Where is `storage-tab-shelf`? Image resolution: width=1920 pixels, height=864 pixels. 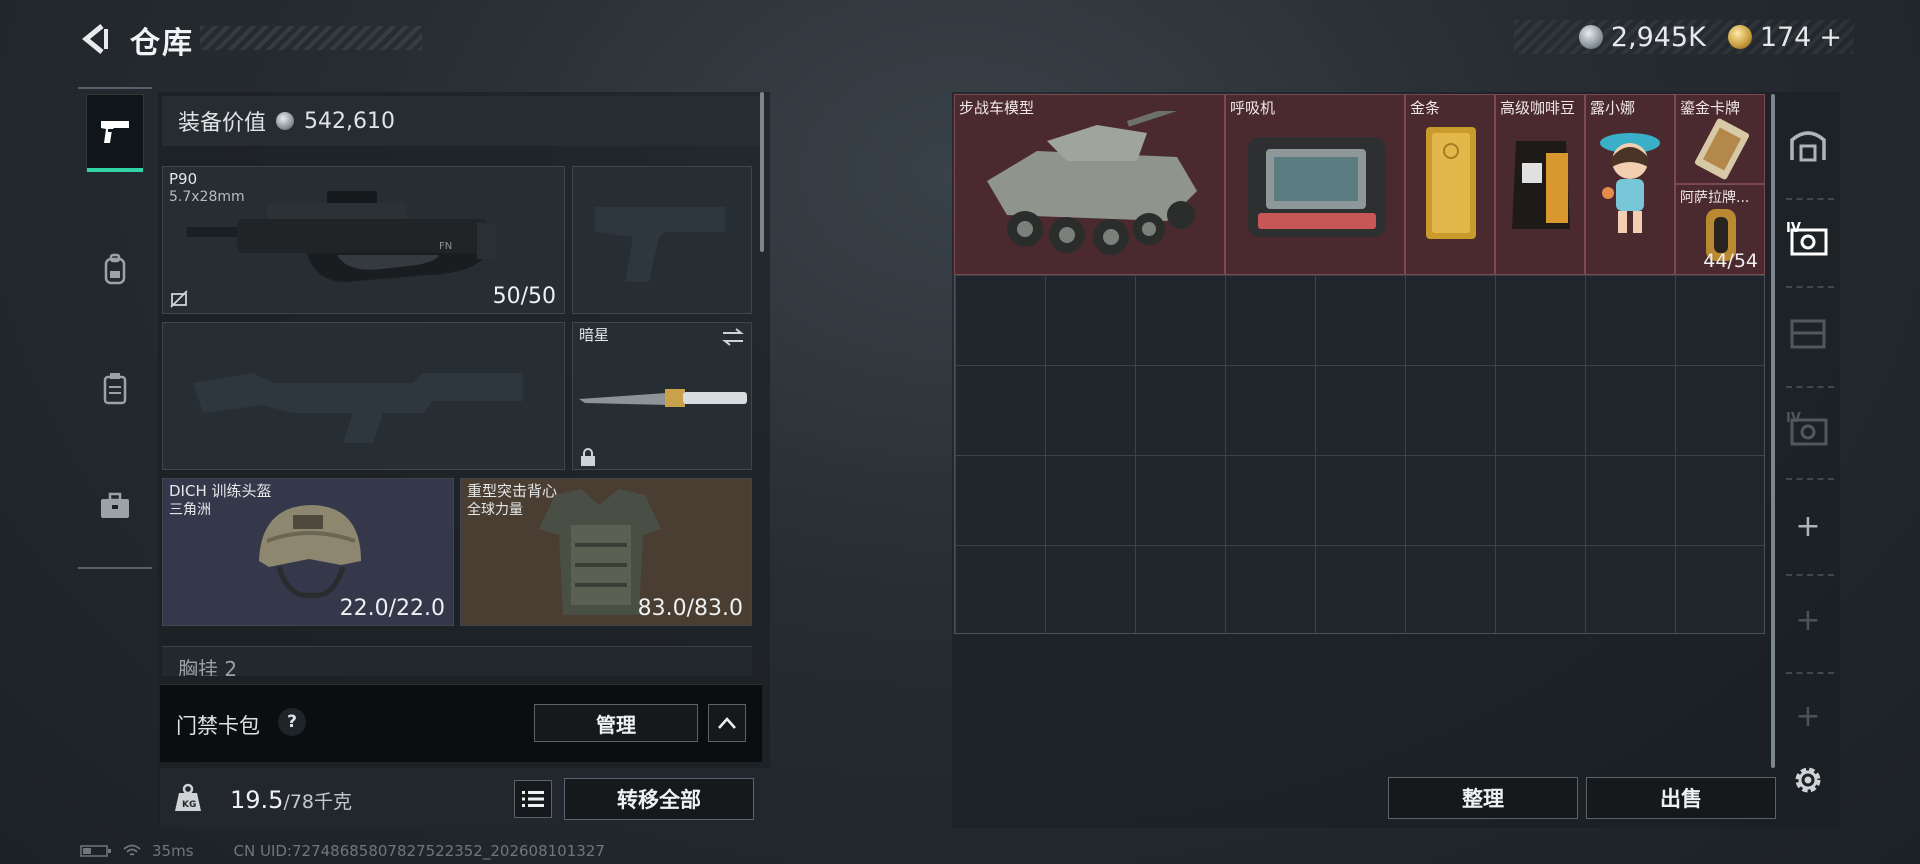 storage-tab-shelf is located at coordinates (1808, 332).